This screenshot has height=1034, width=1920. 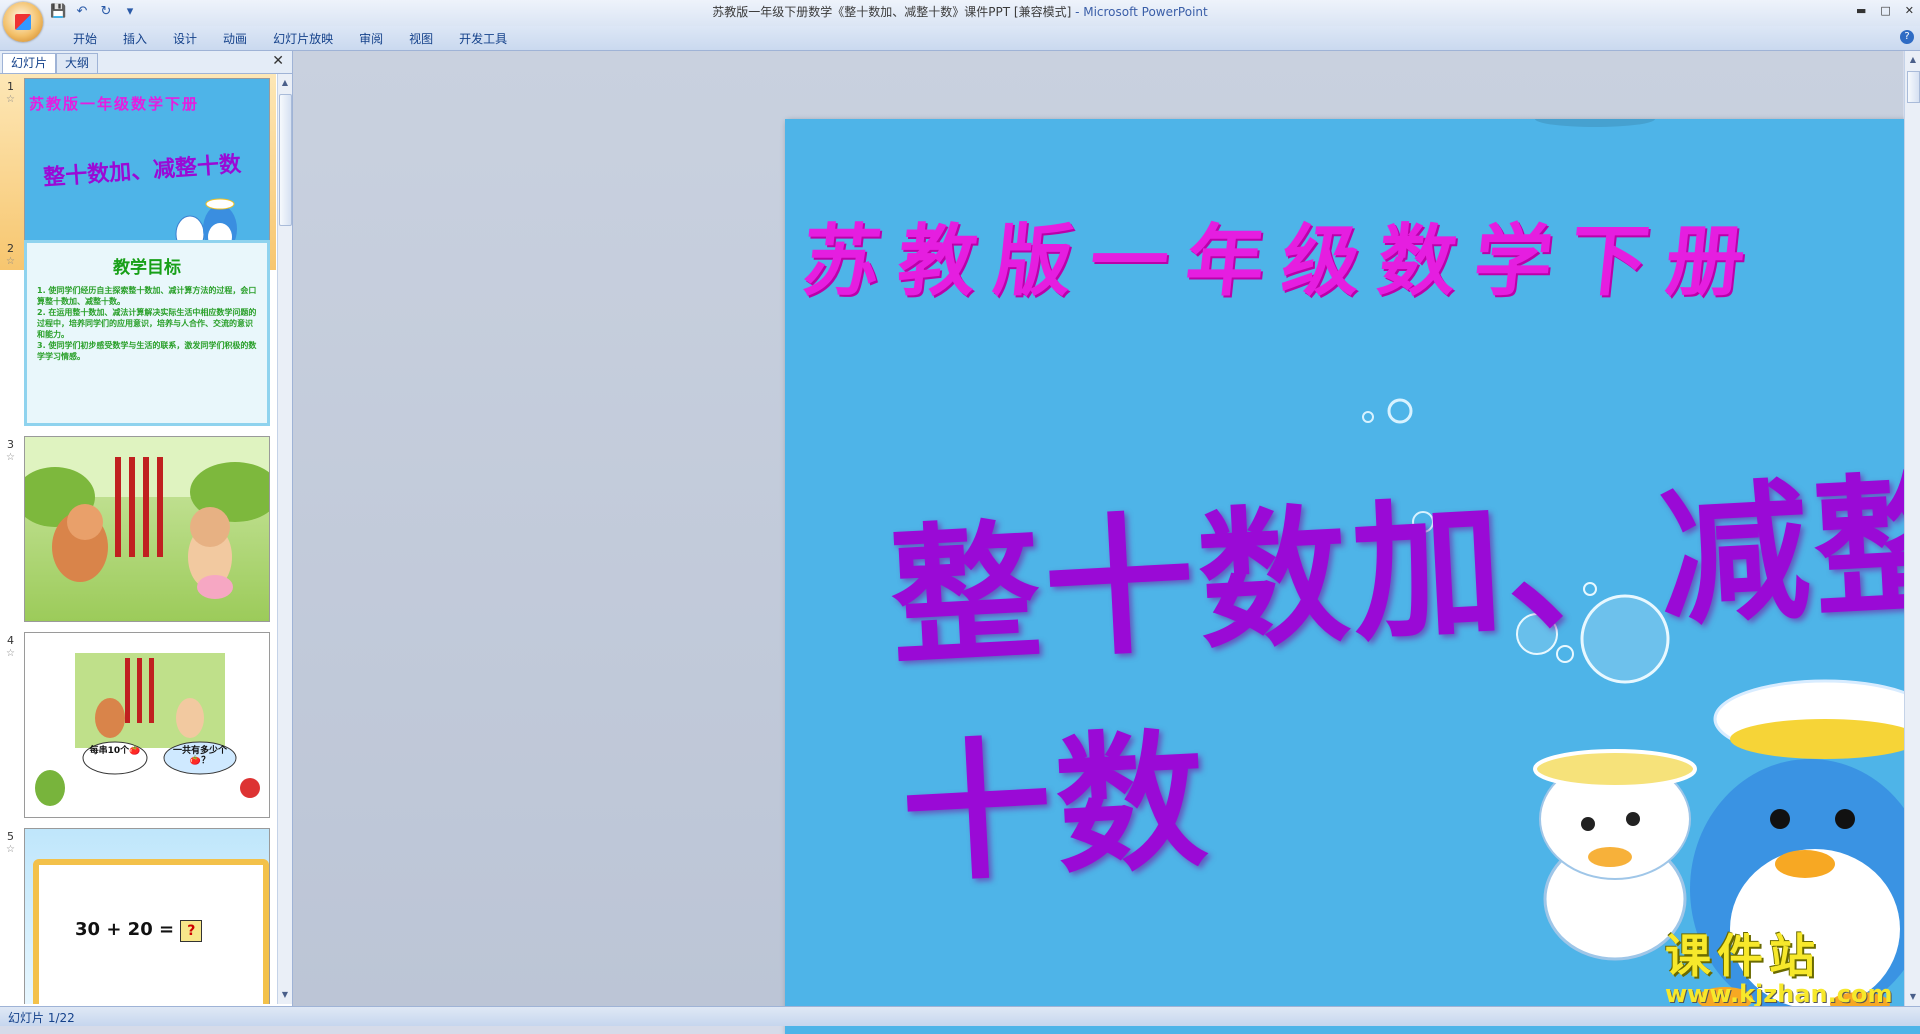 What do you see at coordinates (960, 38) in the screenshot?
I see `ribbon: 开始 插入 设计 动画 幻灯片放映 审阅 视图 开发工具 ?` at bounding box center [960, 38].